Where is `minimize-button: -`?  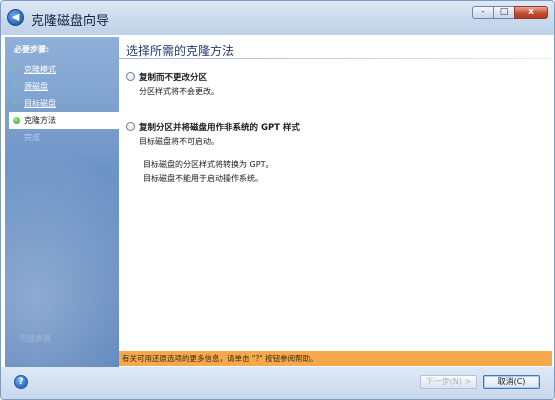 minimize-button: - is located at coordinates (483, 12).